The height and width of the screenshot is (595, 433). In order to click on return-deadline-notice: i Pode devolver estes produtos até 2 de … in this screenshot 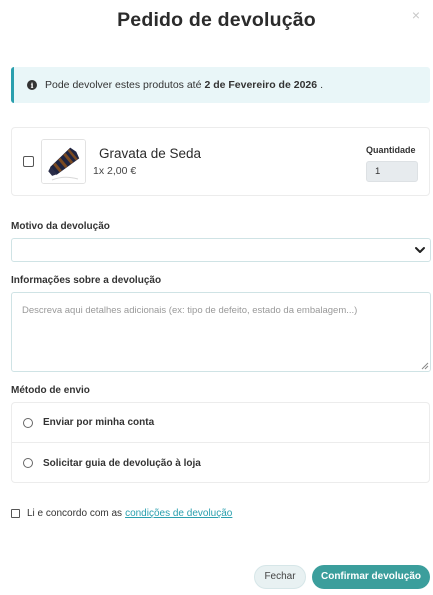, I will do `click(220, 85)`.